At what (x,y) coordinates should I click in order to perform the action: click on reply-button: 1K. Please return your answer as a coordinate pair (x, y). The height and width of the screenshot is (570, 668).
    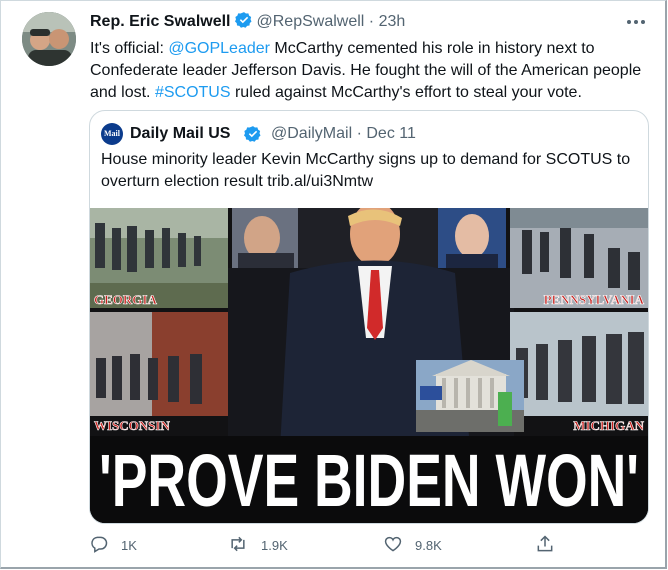
    Looking at the image, I should click on (113, 545).